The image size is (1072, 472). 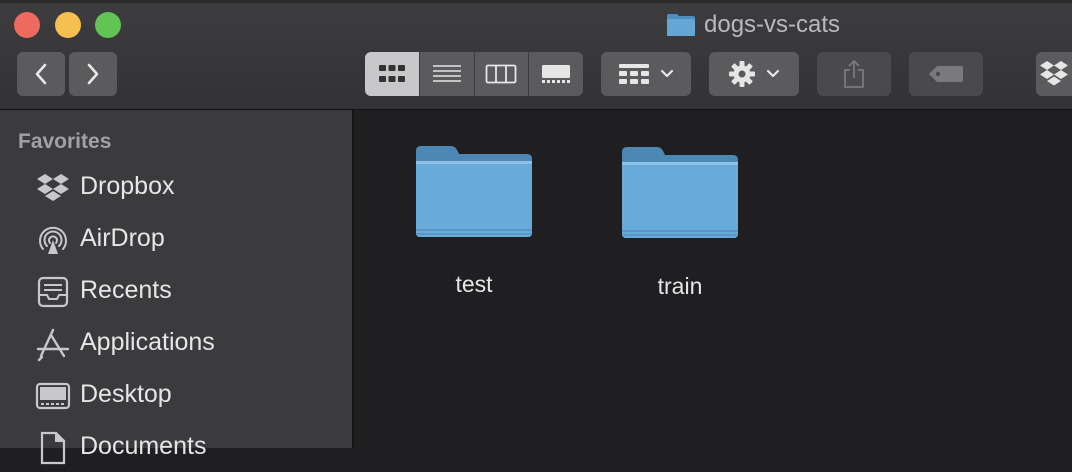 What do you see at coordinates (680, 286) in the screenshot?
I see `folder-name: train` at bounding box center [680, 286].